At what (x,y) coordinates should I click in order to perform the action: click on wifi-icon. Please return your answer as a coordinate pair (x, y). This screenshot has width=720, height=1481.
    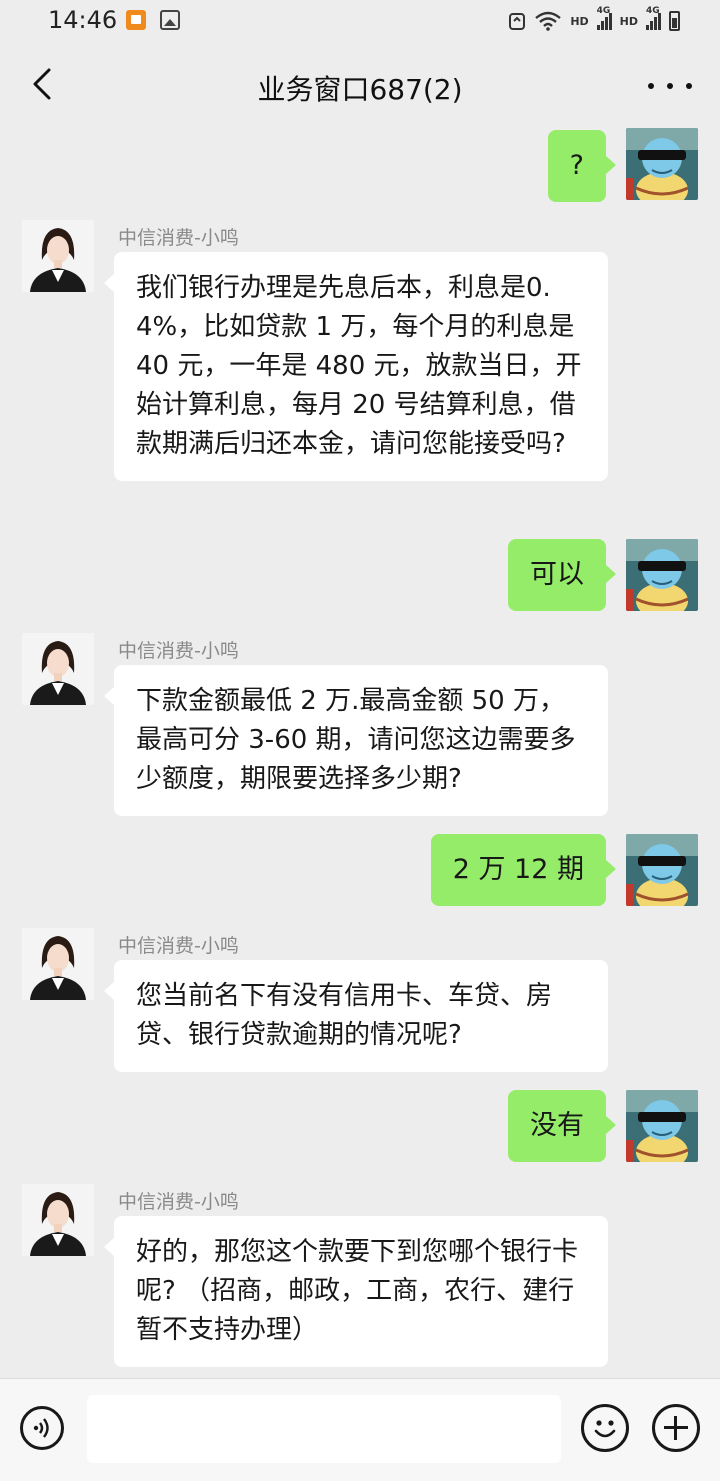
    Looking at the image, I should click on (548, 21).